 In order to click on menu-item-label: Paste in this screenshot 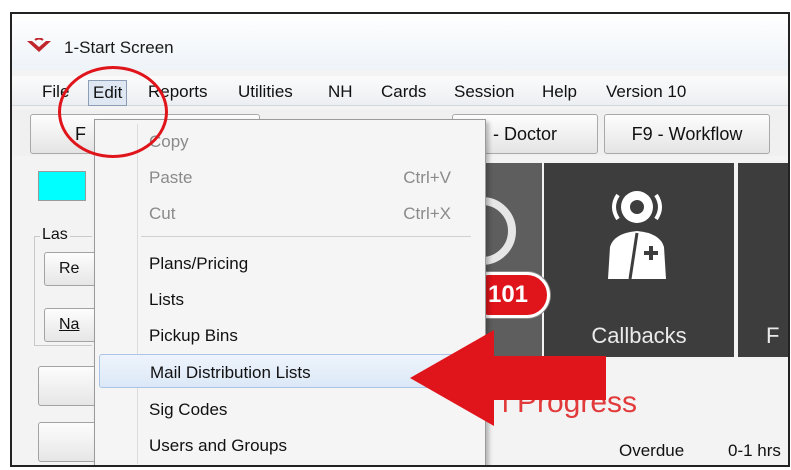, I will do `click(171, 177)`.